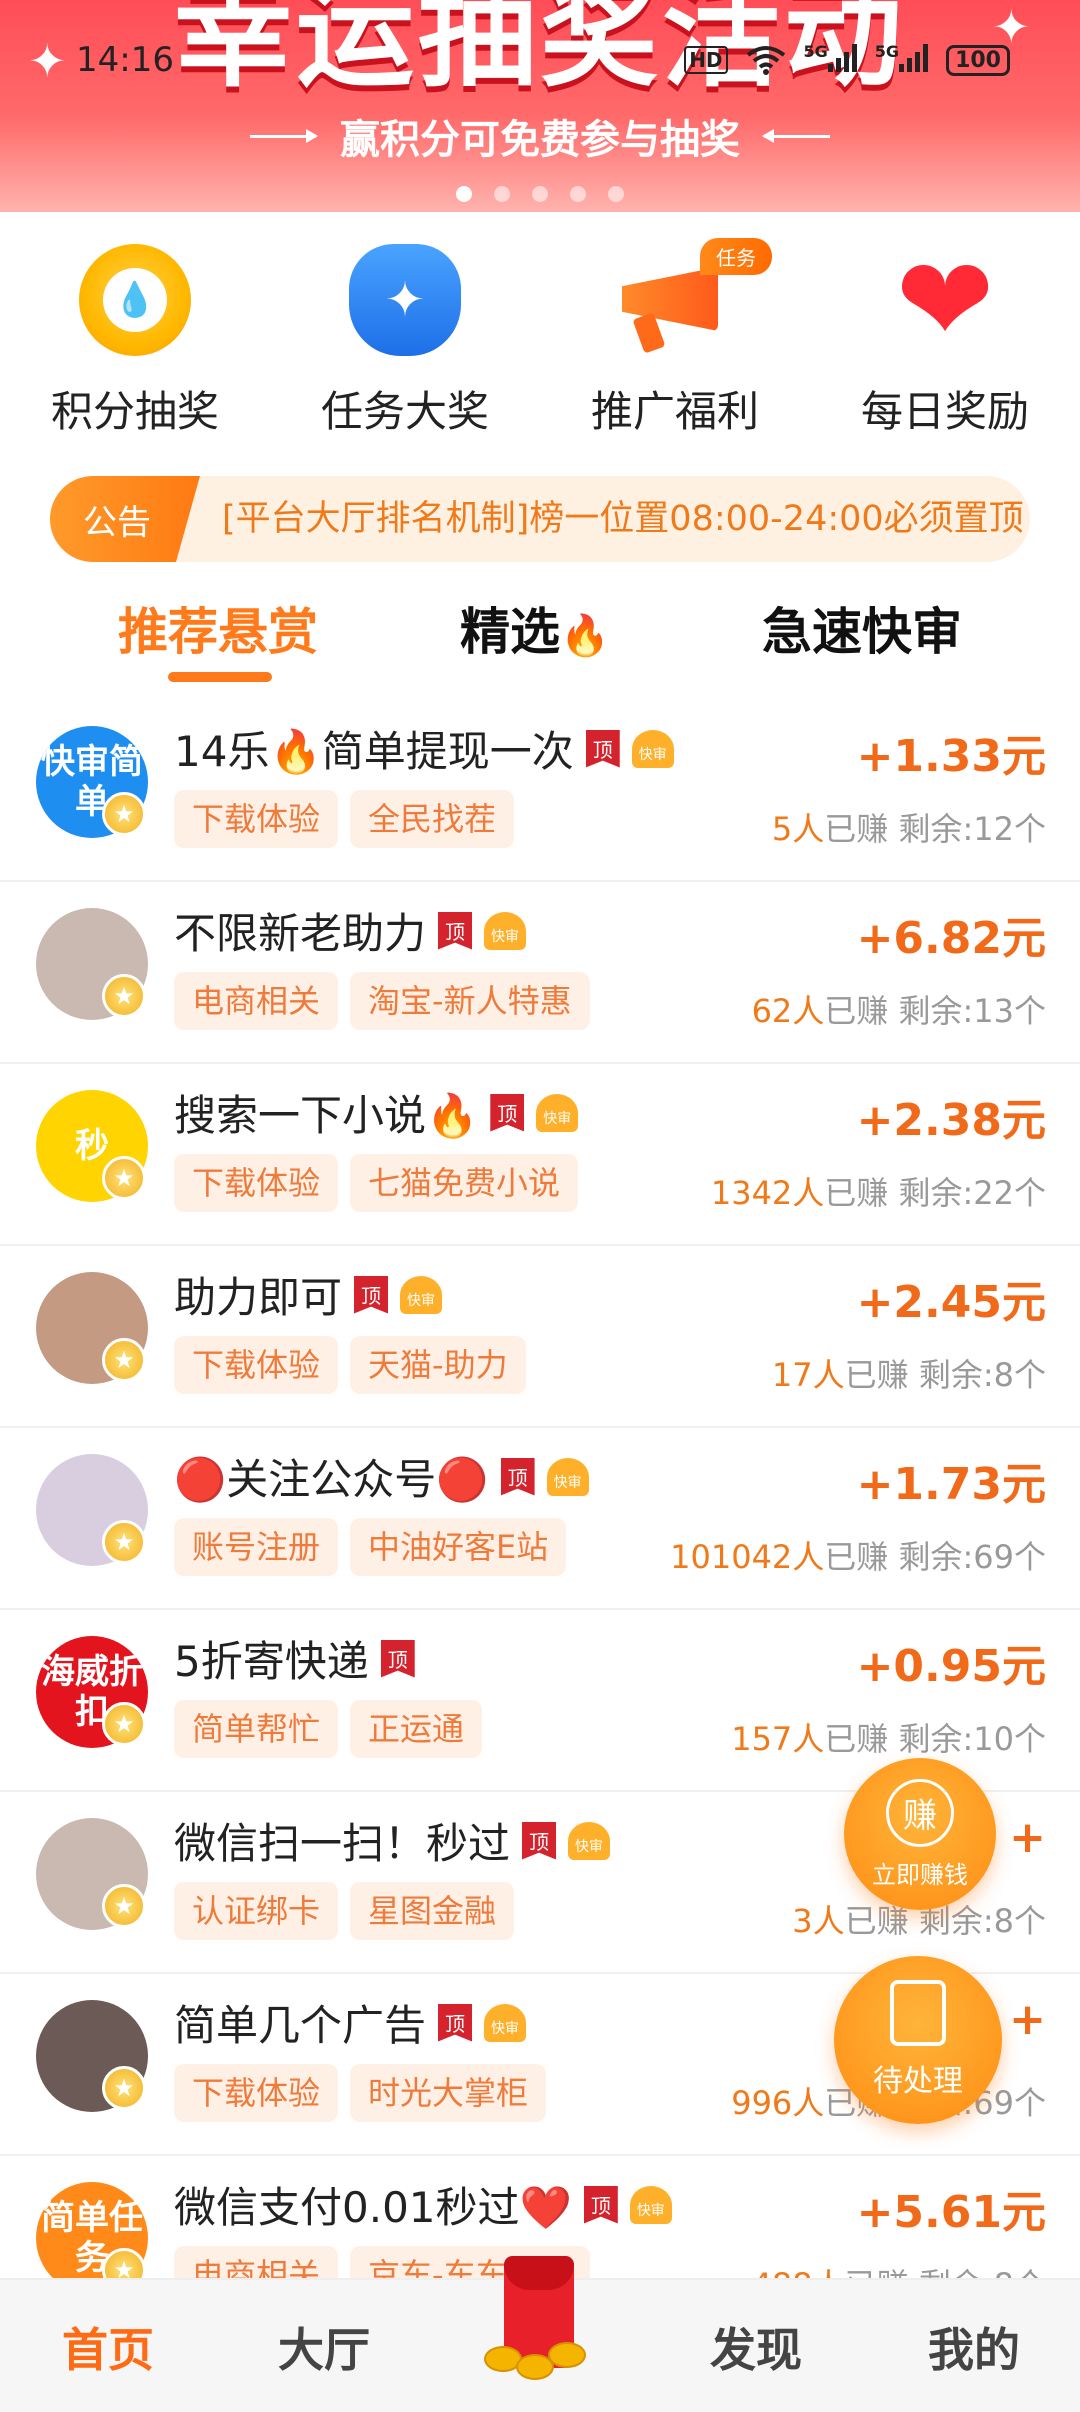  What do you see at coordinates (951, 1484) in the screenshot?
I see `task-reward: +1.73元` at bounding box center [951, 1484].